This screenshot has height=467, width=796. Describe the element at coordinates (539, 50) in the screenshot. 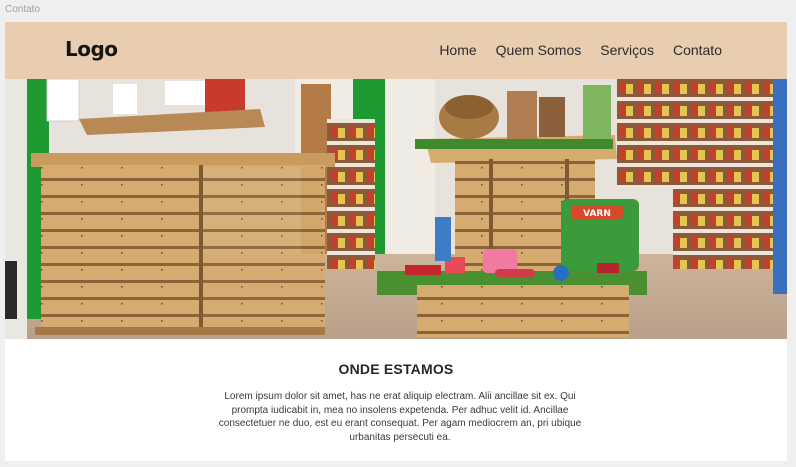

I see `nav-item-quem-somos: Quem Somos` at that location.